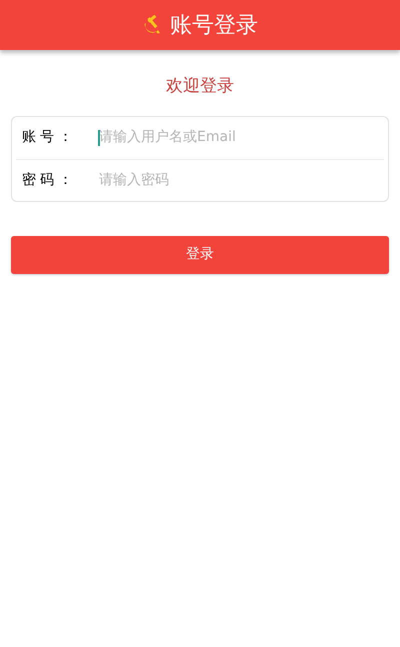  What do you see at coordinates (200, 86) in the screenshot?
I see `welcome-text: 欢迎登录` at bounding box center [200, 86].